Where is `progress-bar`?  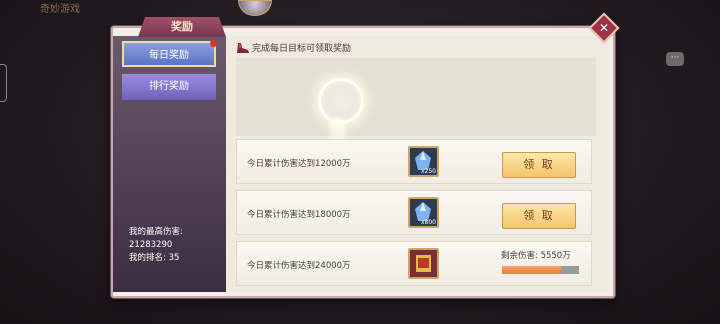 progress-bar is located at coordinates (540, 270).